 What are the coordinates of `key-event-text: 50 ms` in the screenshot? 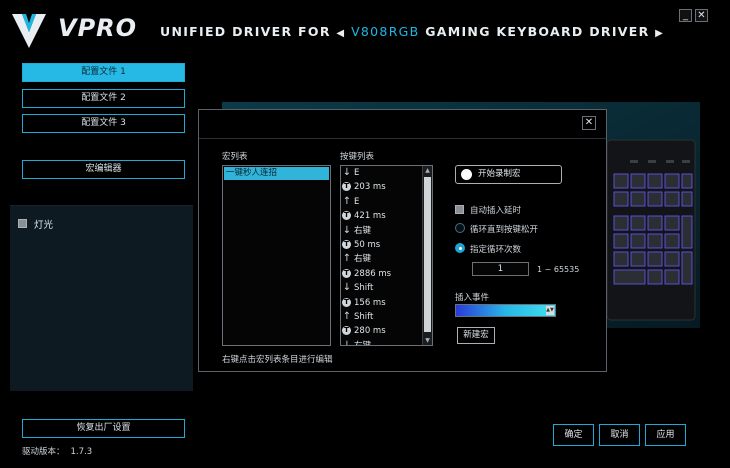 It's located at (367, 244).